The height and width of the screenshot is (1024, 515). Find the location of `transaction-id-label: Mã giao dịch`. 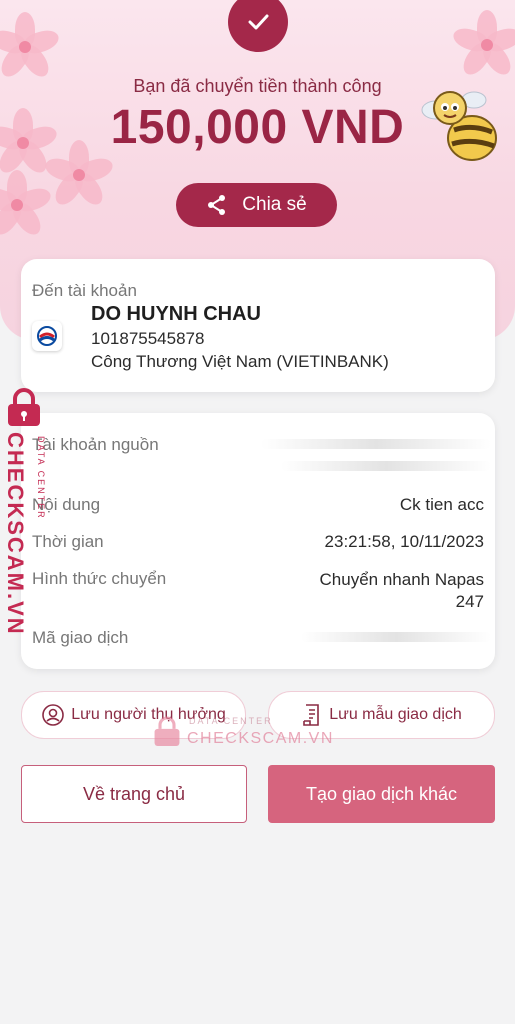

transaction-id-label: Mã giao dịch is located at coordinates (80, 637).